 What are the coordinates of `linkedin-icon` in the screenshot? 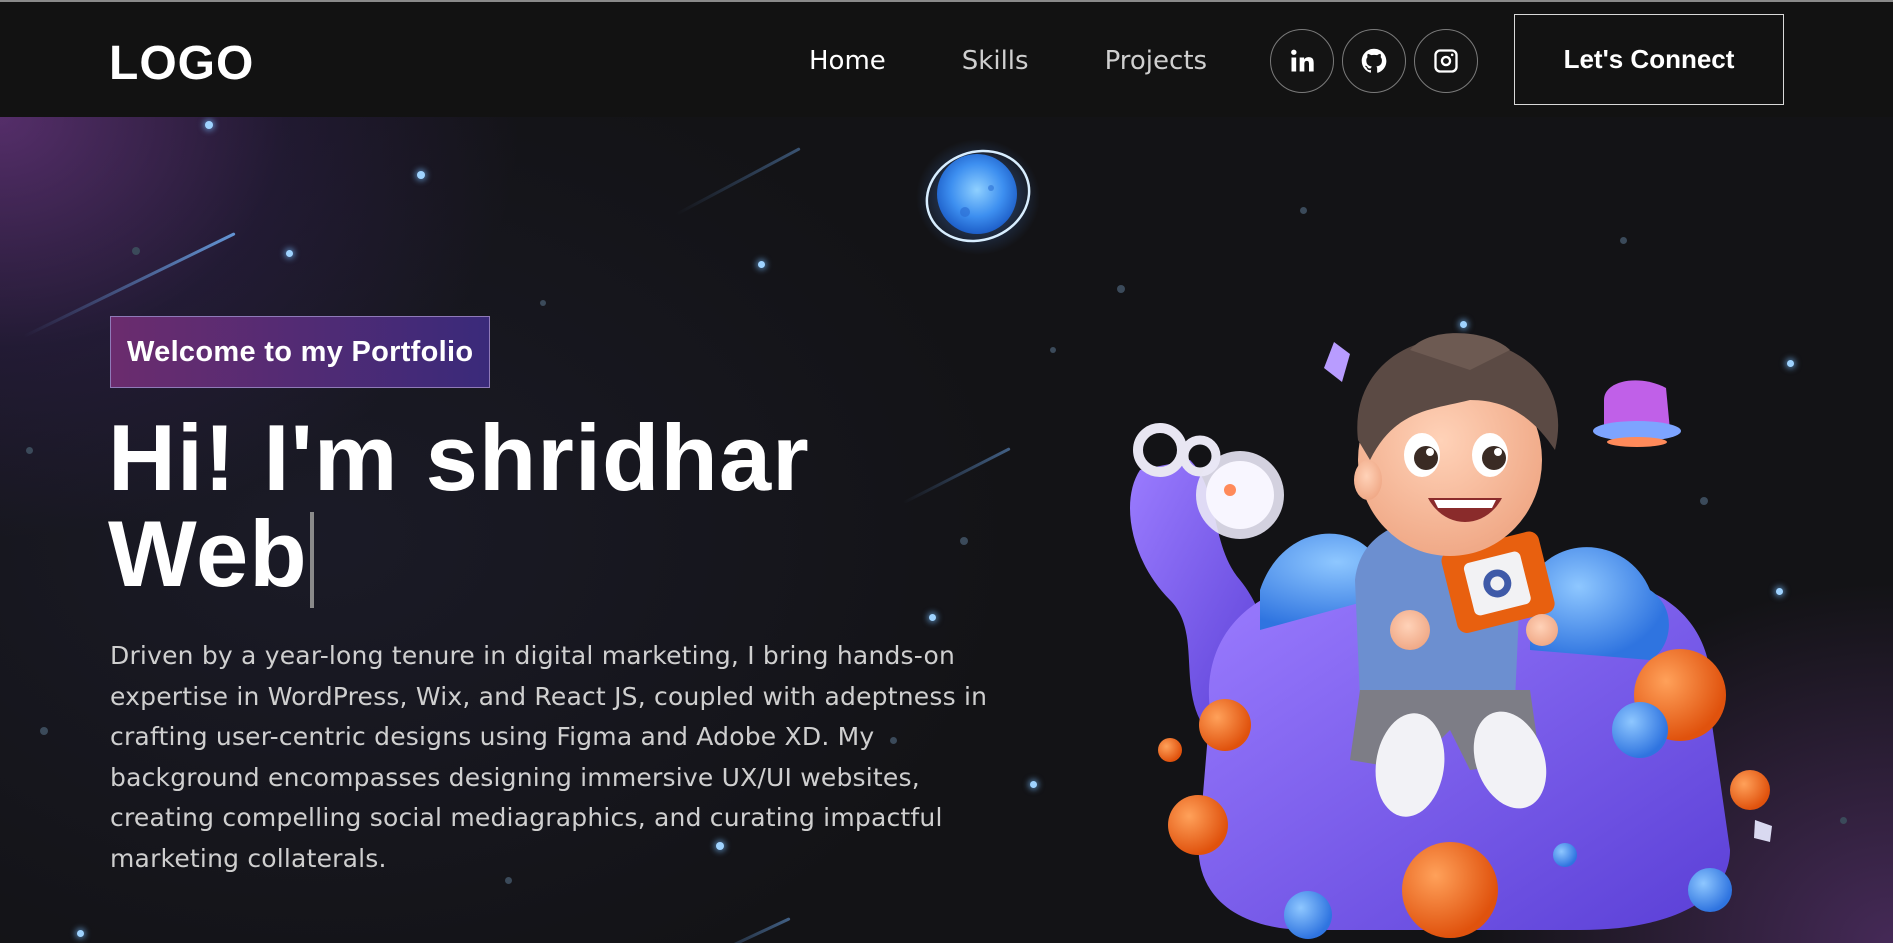 It's located at (1302, 60).